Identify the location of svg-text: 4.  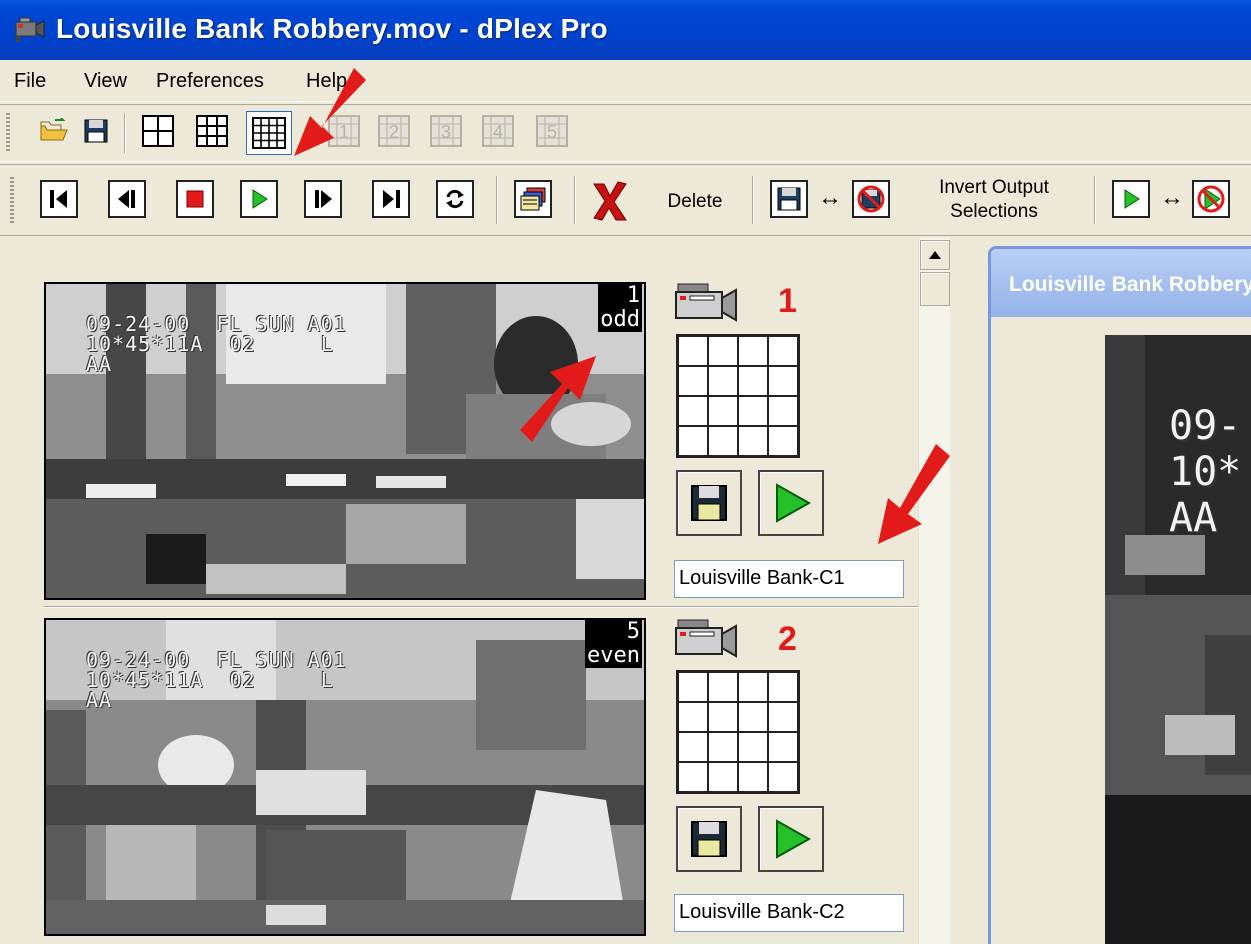
(498, 132).